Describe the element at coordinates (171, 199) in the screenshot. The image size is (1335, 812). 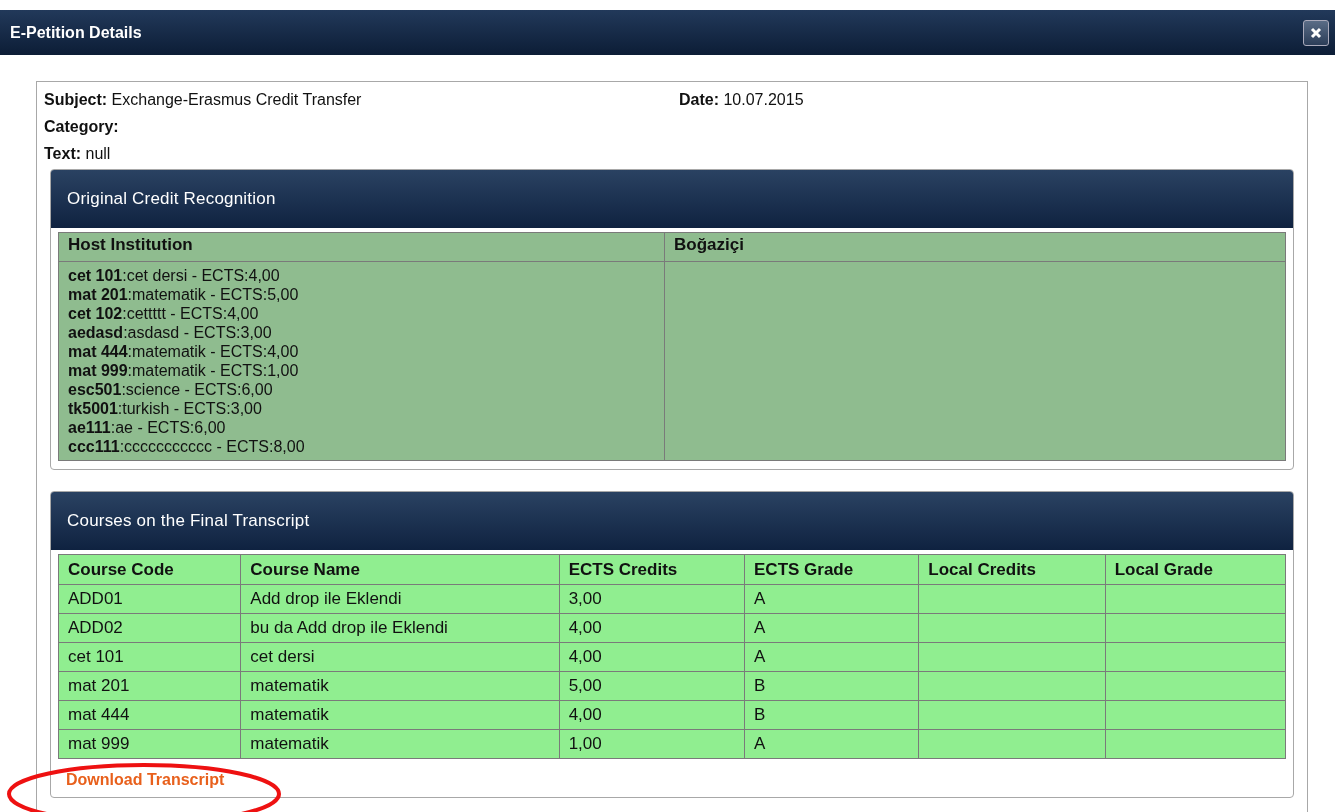
I see `panel-title: Original Credit Recognition` at that location.